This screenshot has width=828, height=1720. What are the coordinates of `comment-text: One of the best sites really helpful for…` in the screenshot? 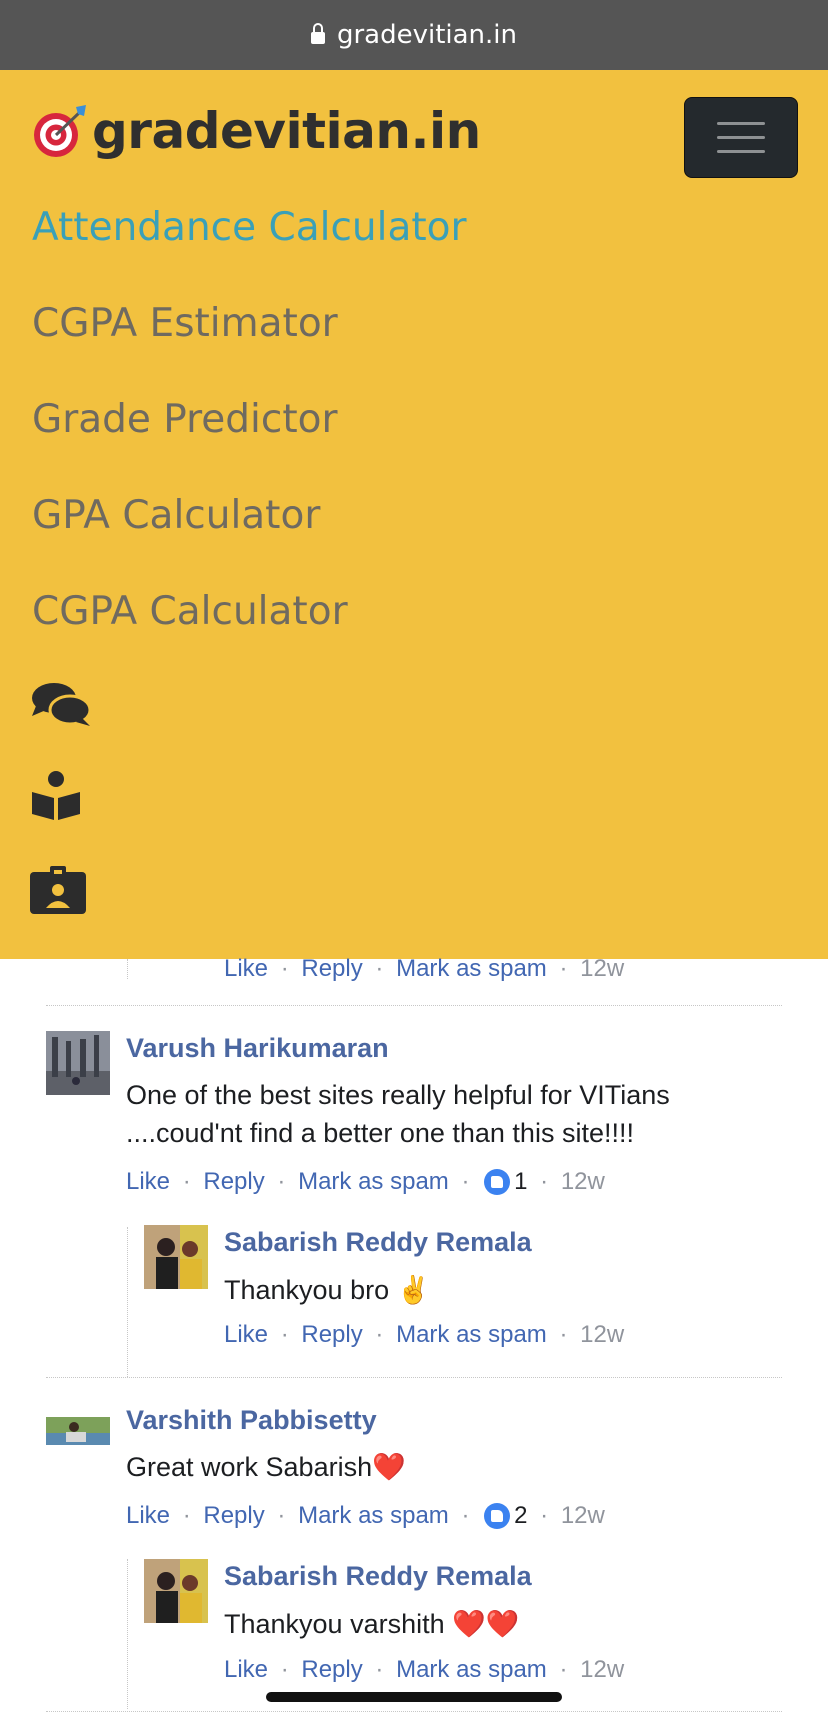 It's located at (398, 1114).